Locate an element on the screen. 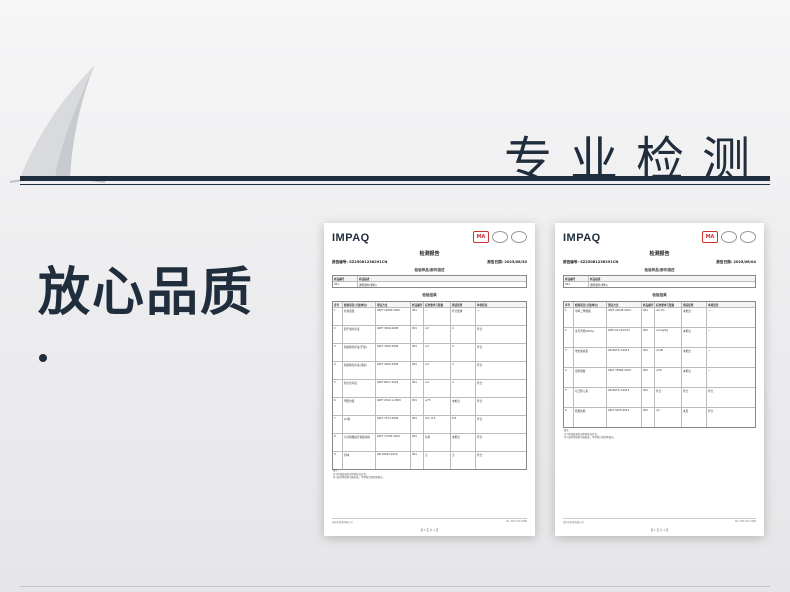  table-row: 2 耐干磨色牢度 GB/T 3920-2008 001 ≥3 4 符合 is located at coordinates (429, 335).